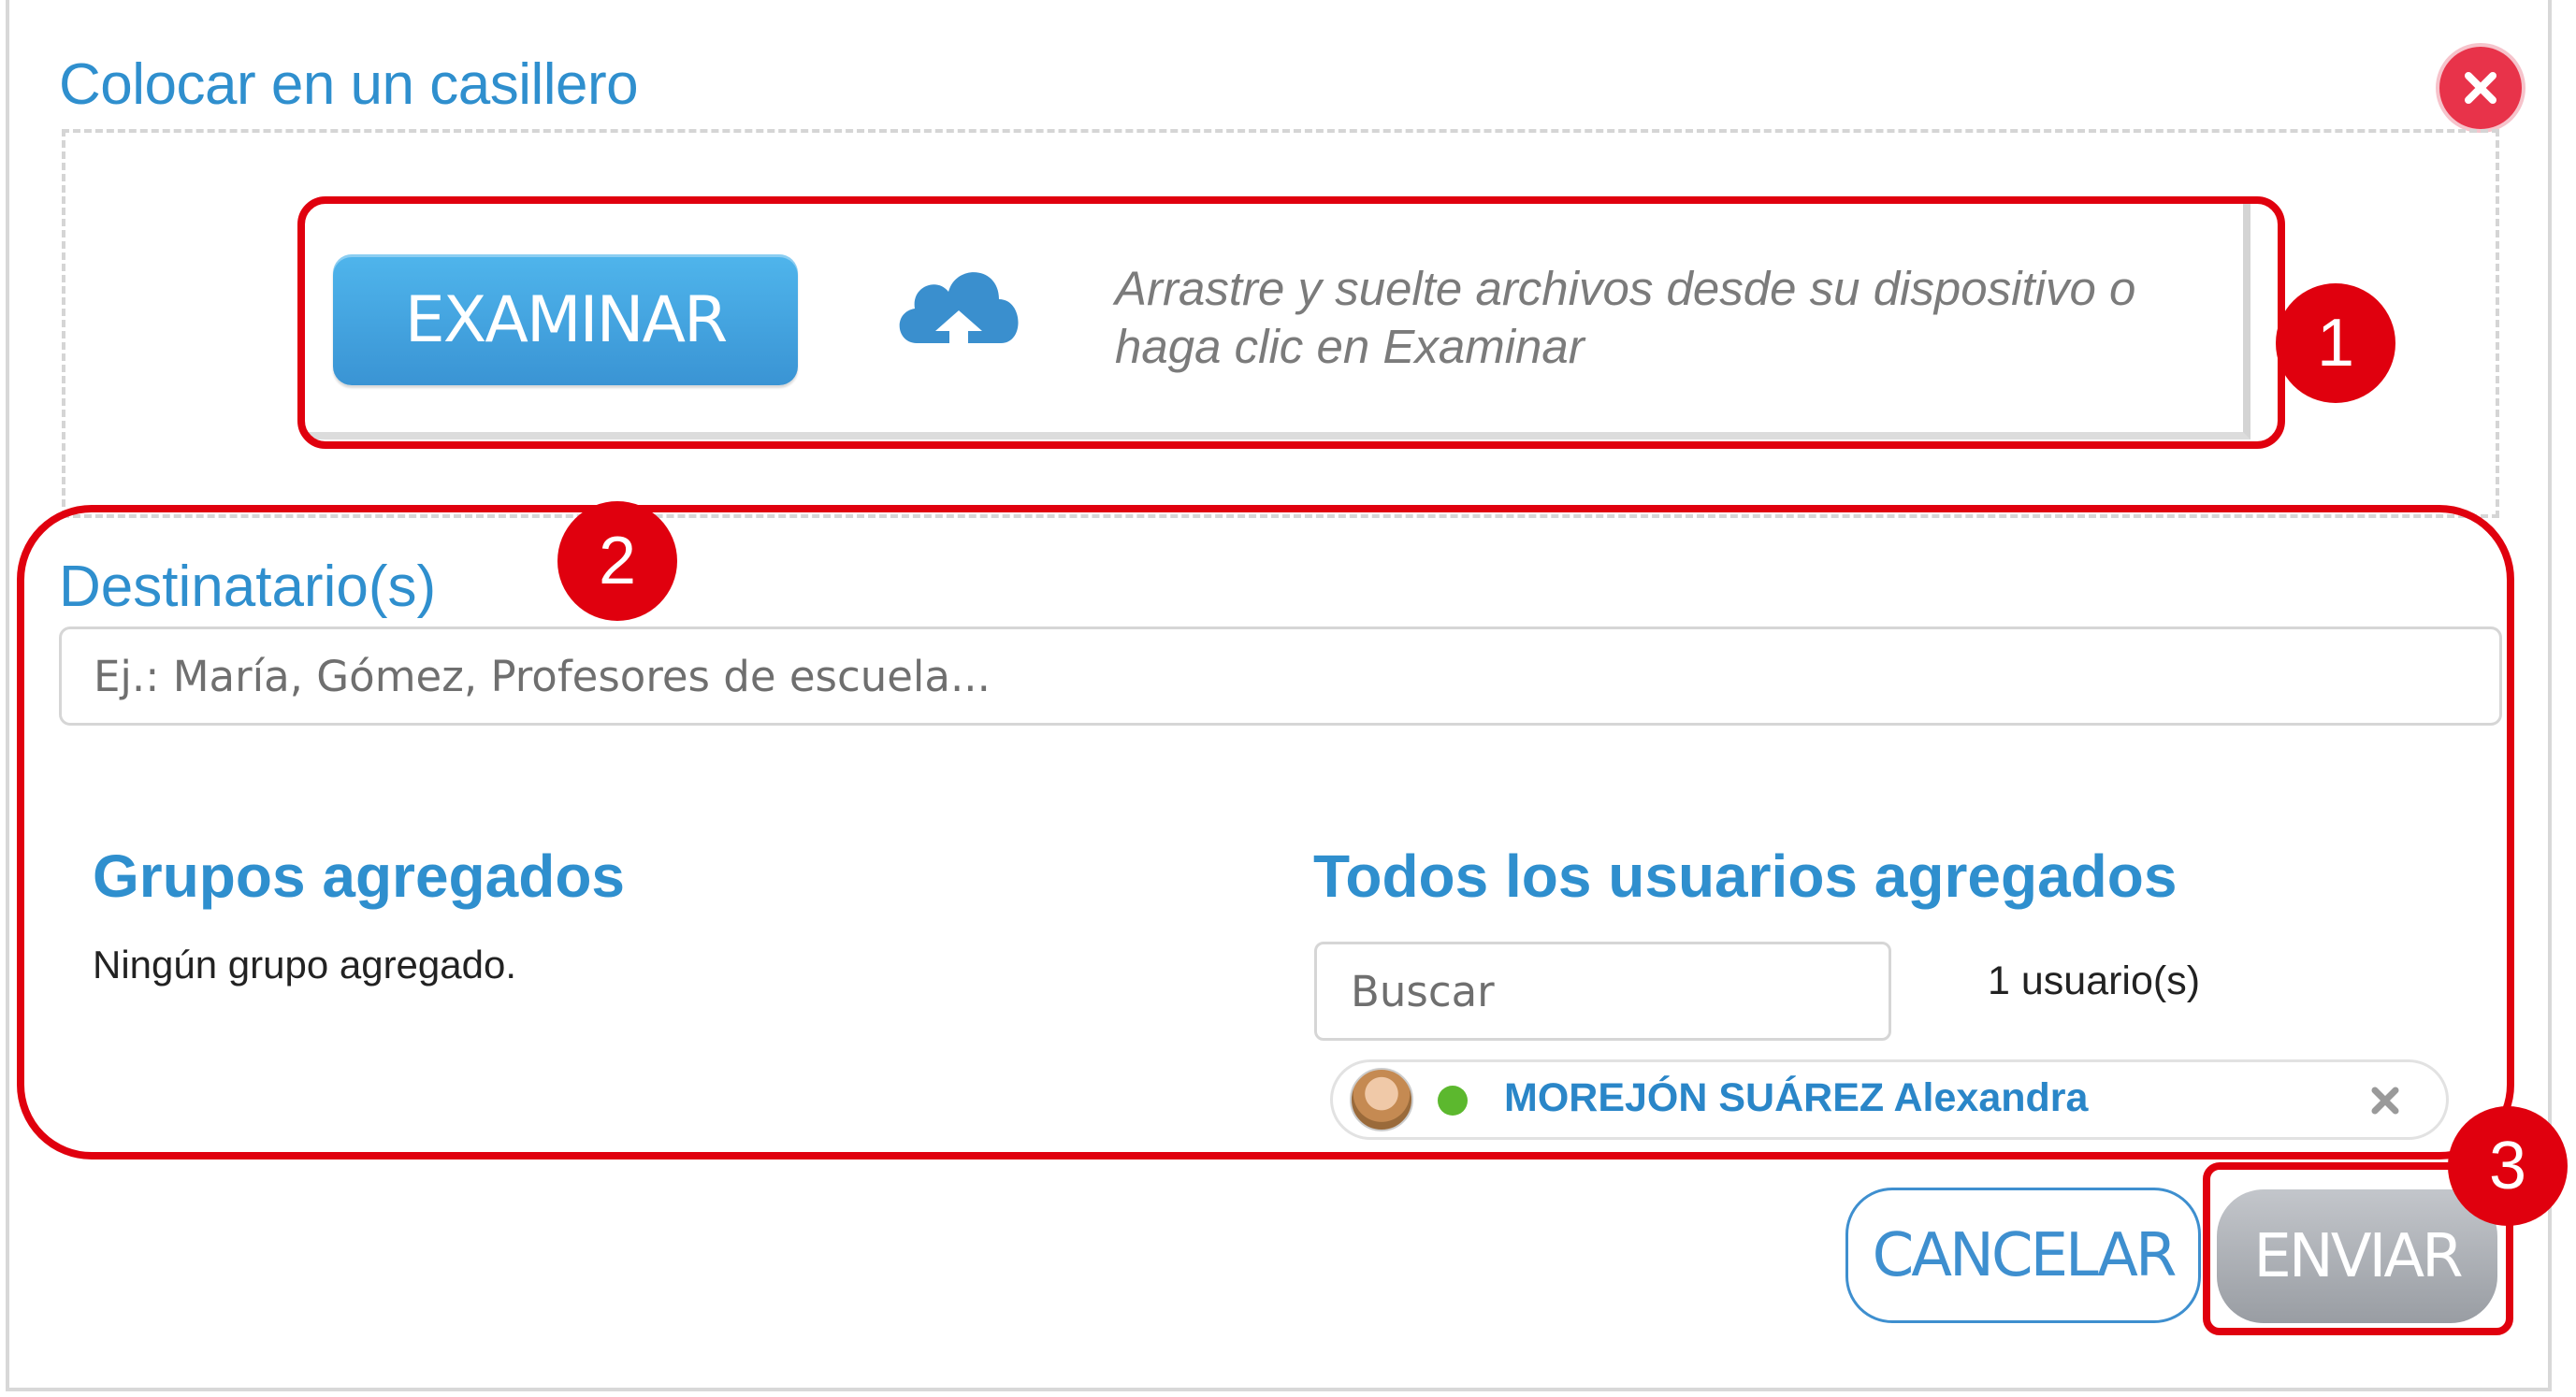  What do you see at coordinates (248, 586) in the screenshot?
I see `recipients-label: Destinatario(s)` at bounding box center [248, 586].